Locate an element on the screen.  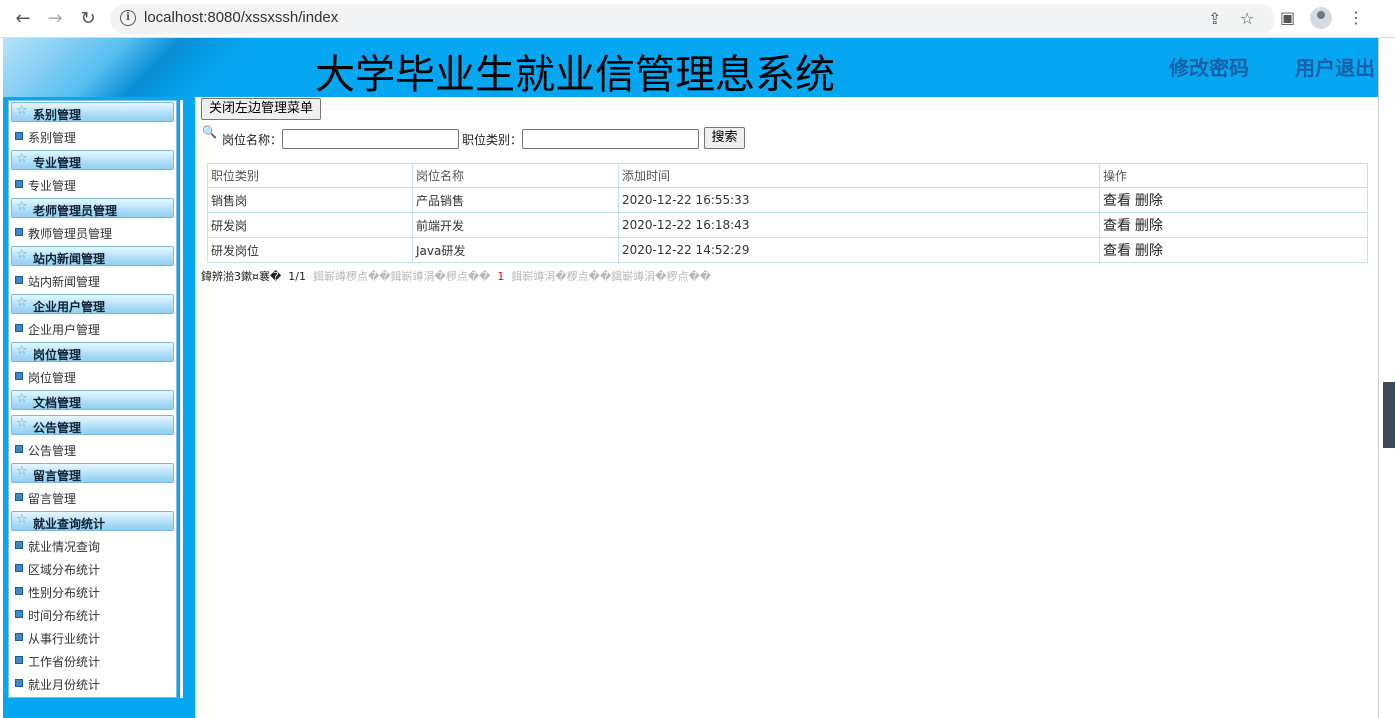
sidebar-item: 性别分布统计 is located at coordinates (93, 592).